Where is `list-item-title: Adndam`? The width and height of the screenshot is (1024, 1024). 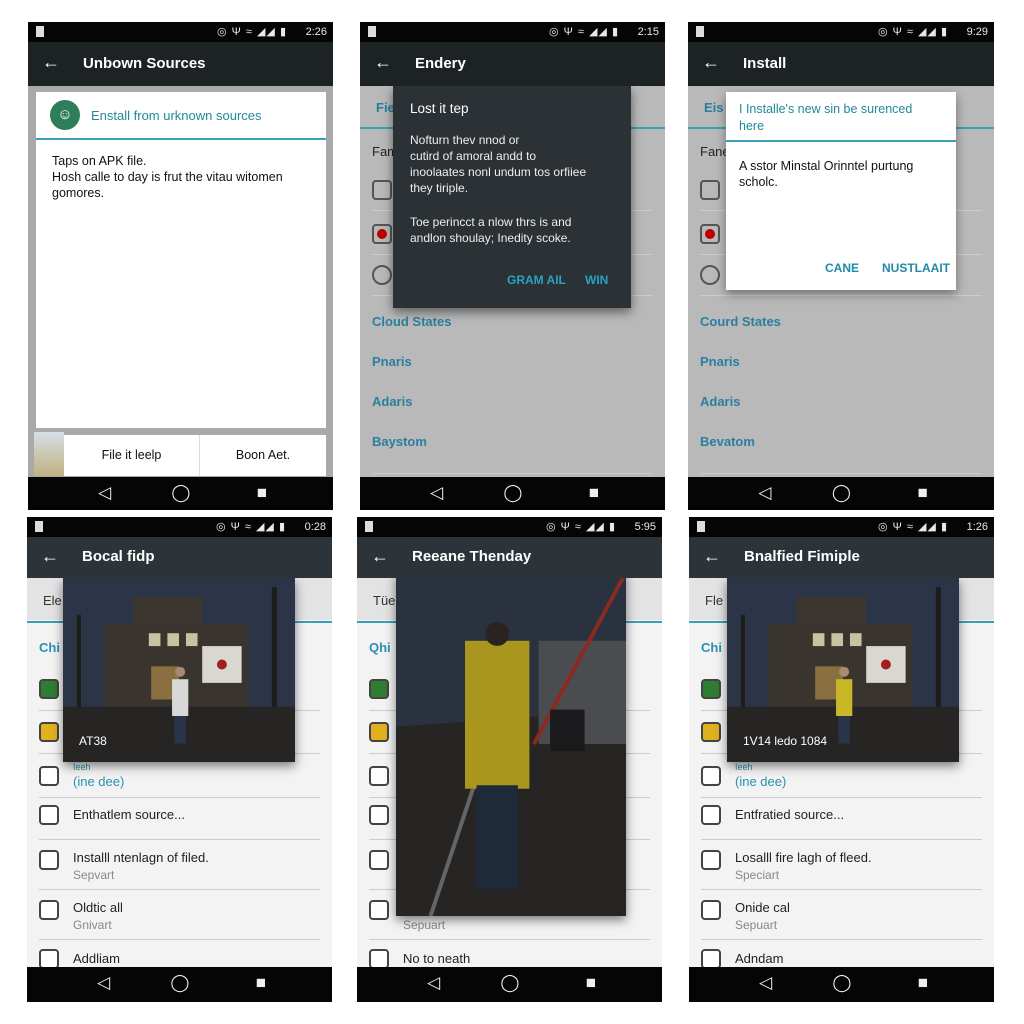 list-item-title: Adndam is located at coordinates (759, 958).